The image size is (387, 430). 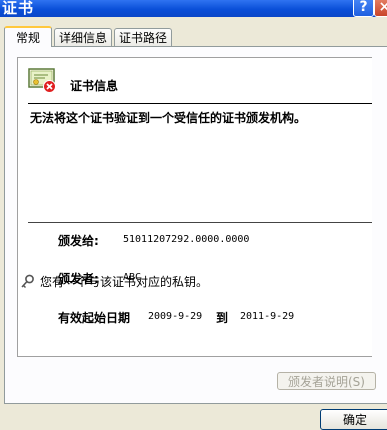 What do you see at coordinates (193, 8) in the screenshot?
I see `title-bar: 证书 ? ×` at bounding box center [193, 8].